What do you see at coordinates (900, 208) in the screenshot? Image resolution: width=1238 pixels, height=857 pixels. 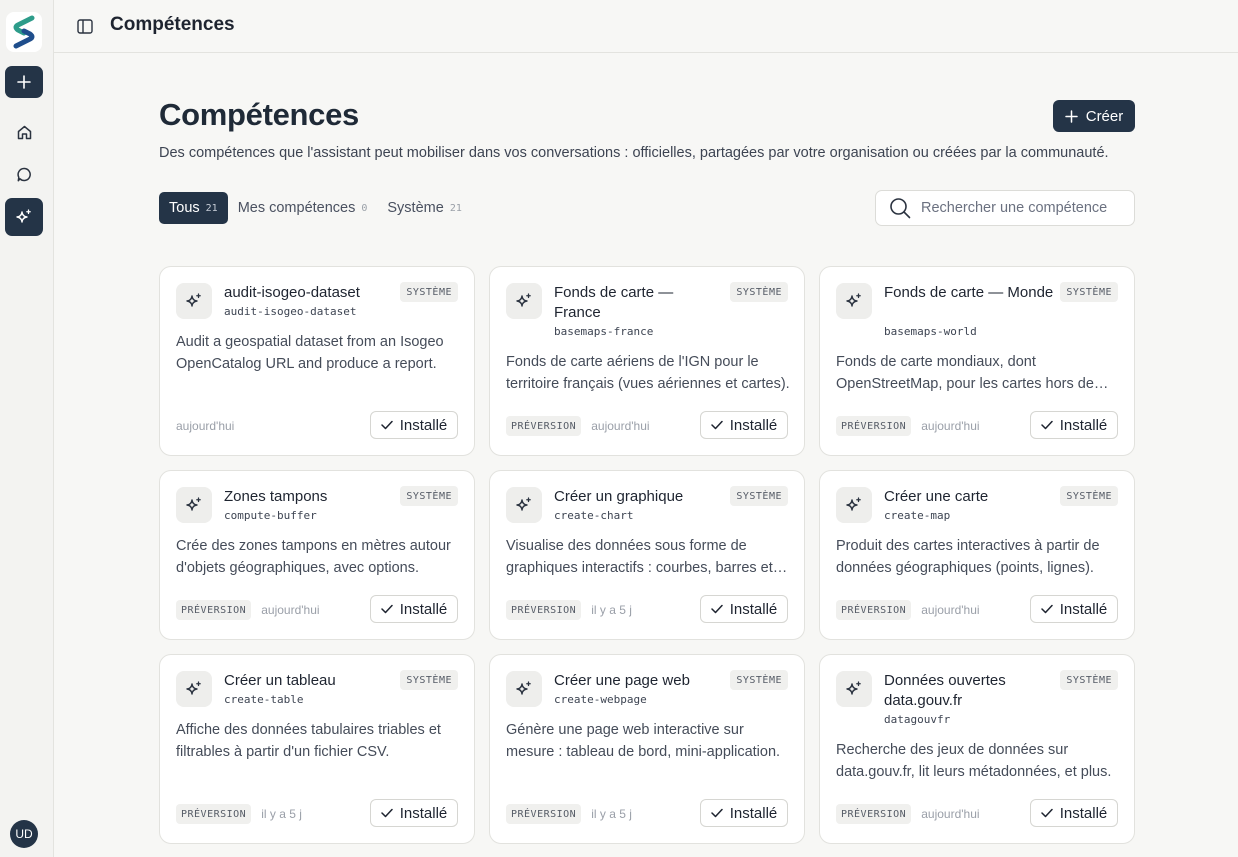 I see `search-icon` at bounding box center [900, 208].